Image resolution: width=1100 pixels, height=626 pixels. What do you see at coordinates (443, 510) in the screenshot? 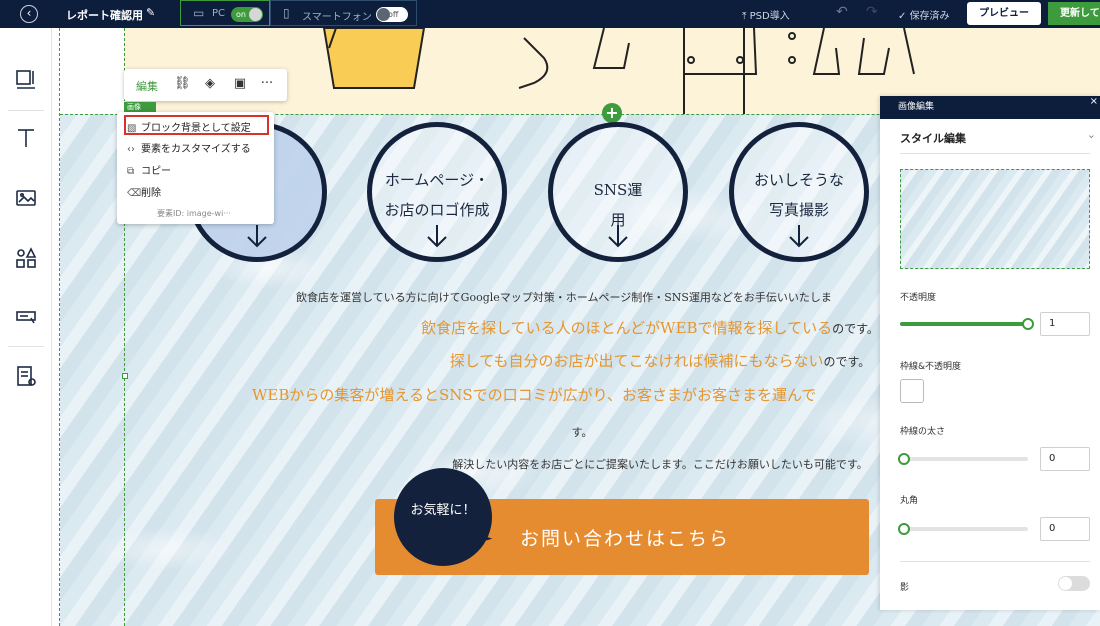
I see `bubble-label: お気軽に！` at bounding box center [443, 510].